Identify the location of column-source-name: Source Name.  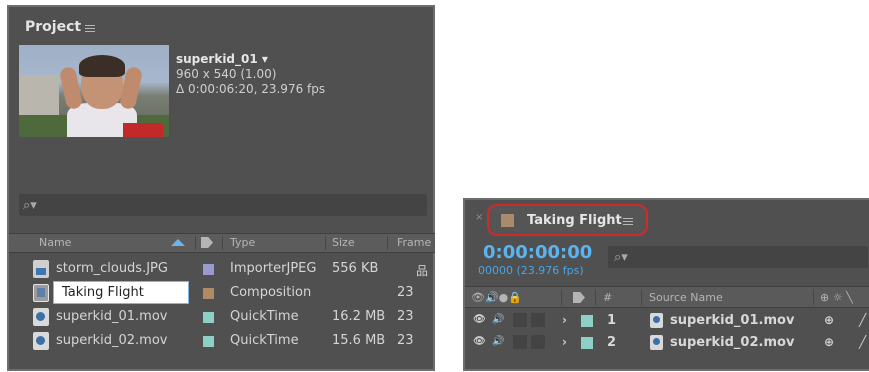
(686, 297).